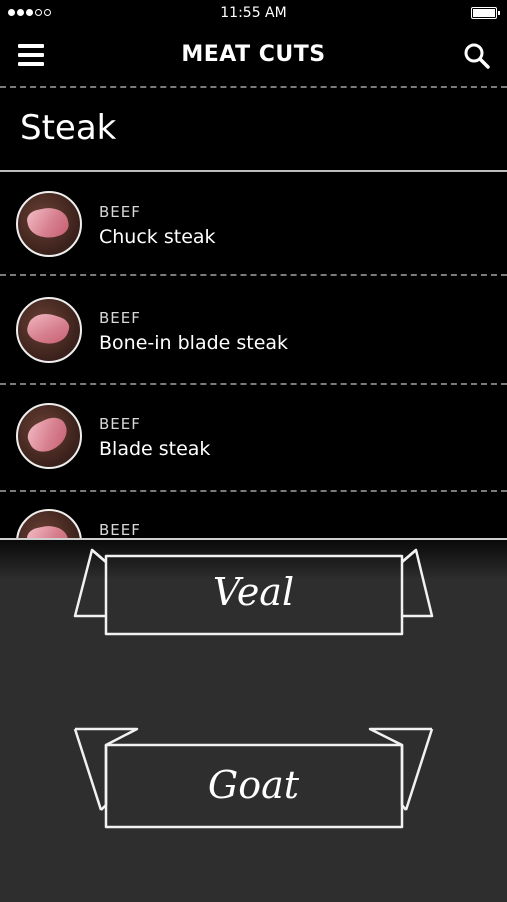  Describe the element at coordinates (253, 225) in the screenshot. I see `list-item: BEEF Chuck steak` at that location.